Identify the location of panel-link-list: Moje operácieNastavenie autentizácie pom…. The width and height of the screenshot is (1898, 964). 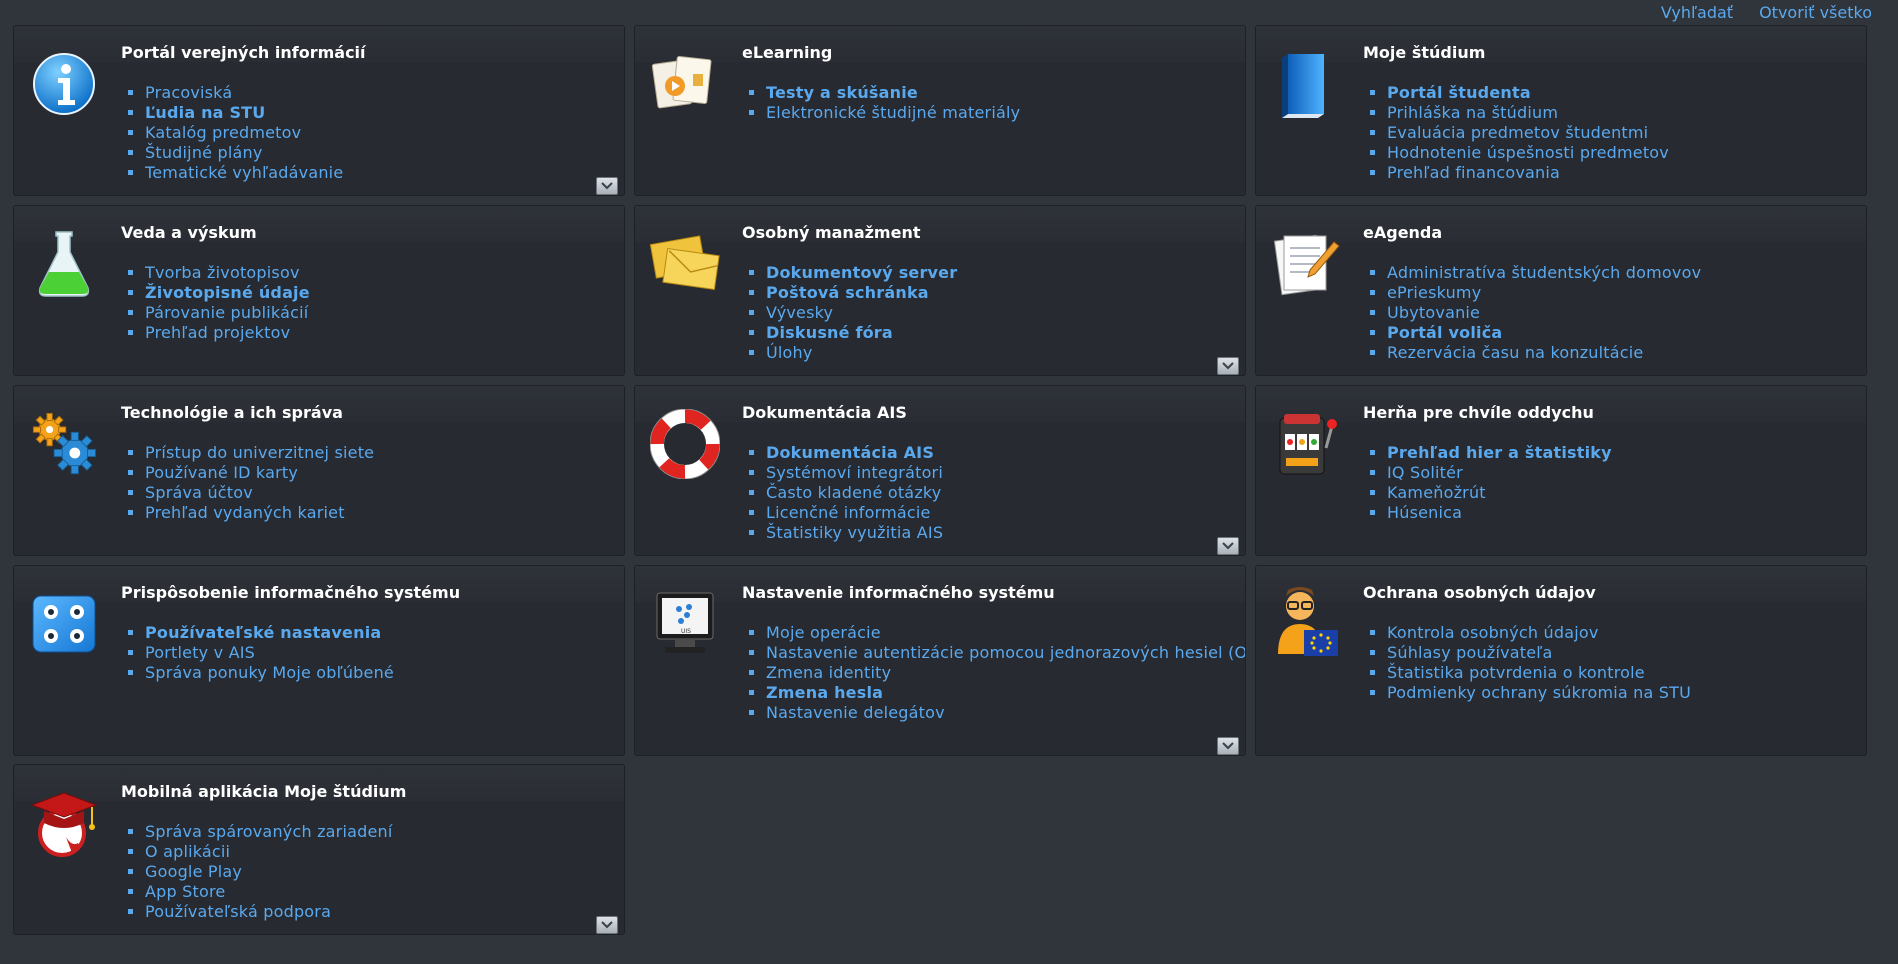
(993, 673).